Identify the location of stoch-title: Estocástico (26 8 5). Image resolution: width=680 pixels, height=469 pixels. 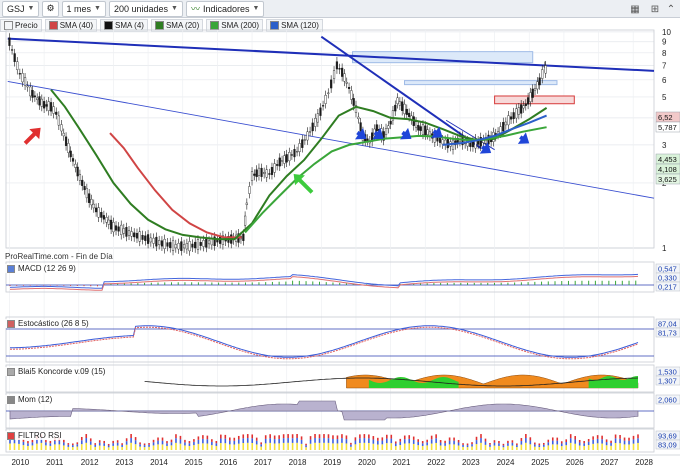
(48, 323).